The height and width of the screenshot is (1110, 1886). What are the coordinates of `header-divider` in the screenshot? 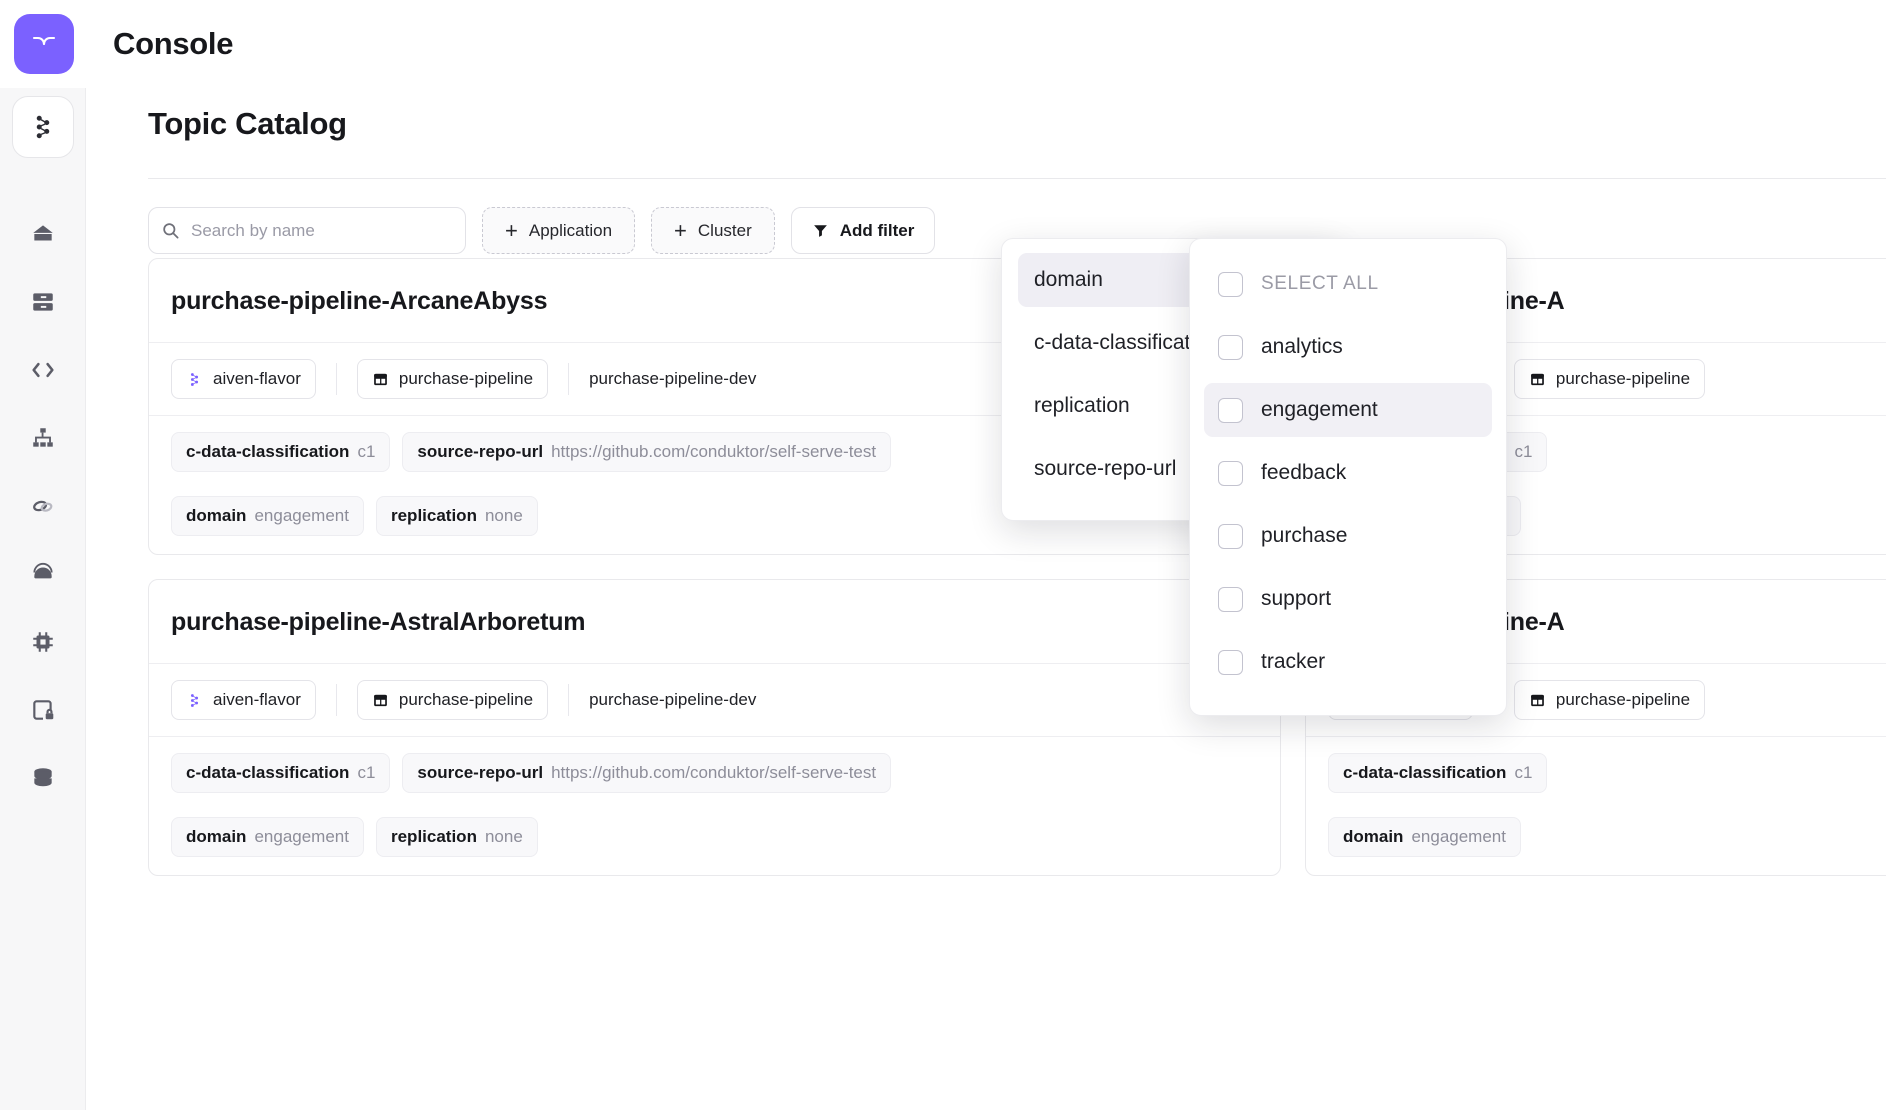 It's located at (1017, 178).